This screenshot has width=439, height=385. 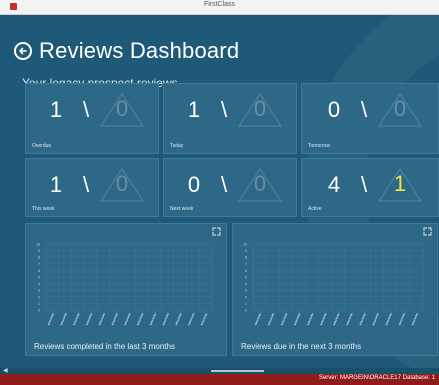 I want to click on tile-tomorrow: 0 \ 0 Tomorrow, so click(x=370, y=118).